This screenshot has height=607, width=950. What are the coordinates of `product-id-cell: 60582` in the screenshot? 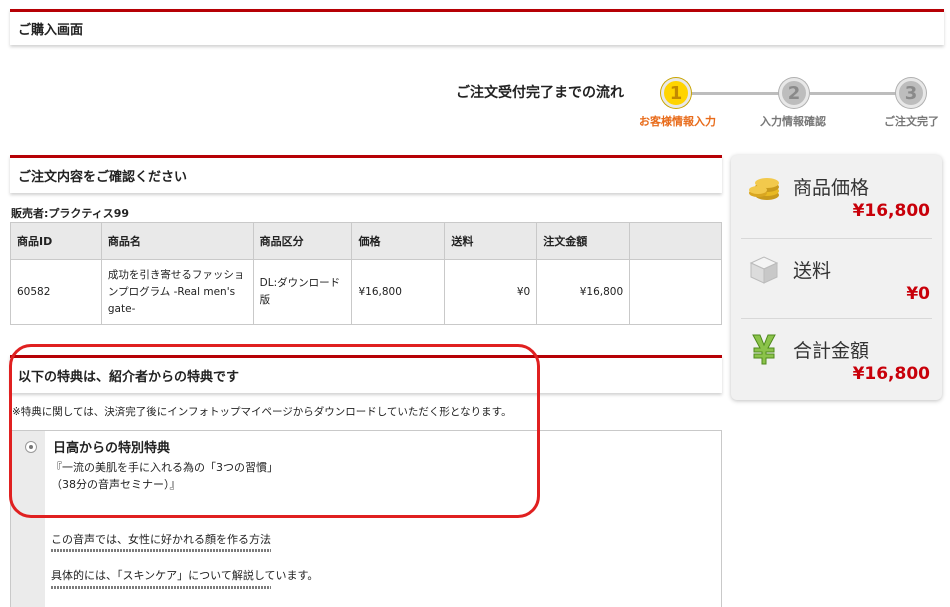 It's located at (56, 292).